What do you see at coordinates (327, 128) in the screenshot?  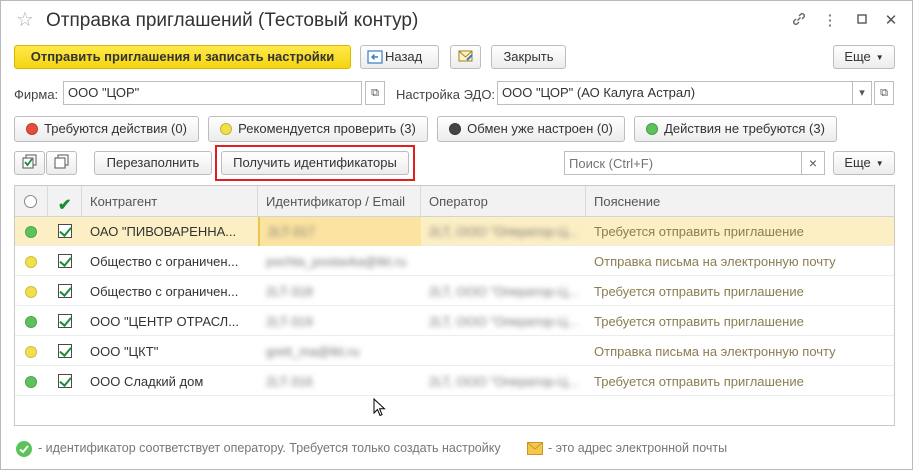 I see `filter-label: Рекомендуется проверить (3)` at bounding box center [327, 128].